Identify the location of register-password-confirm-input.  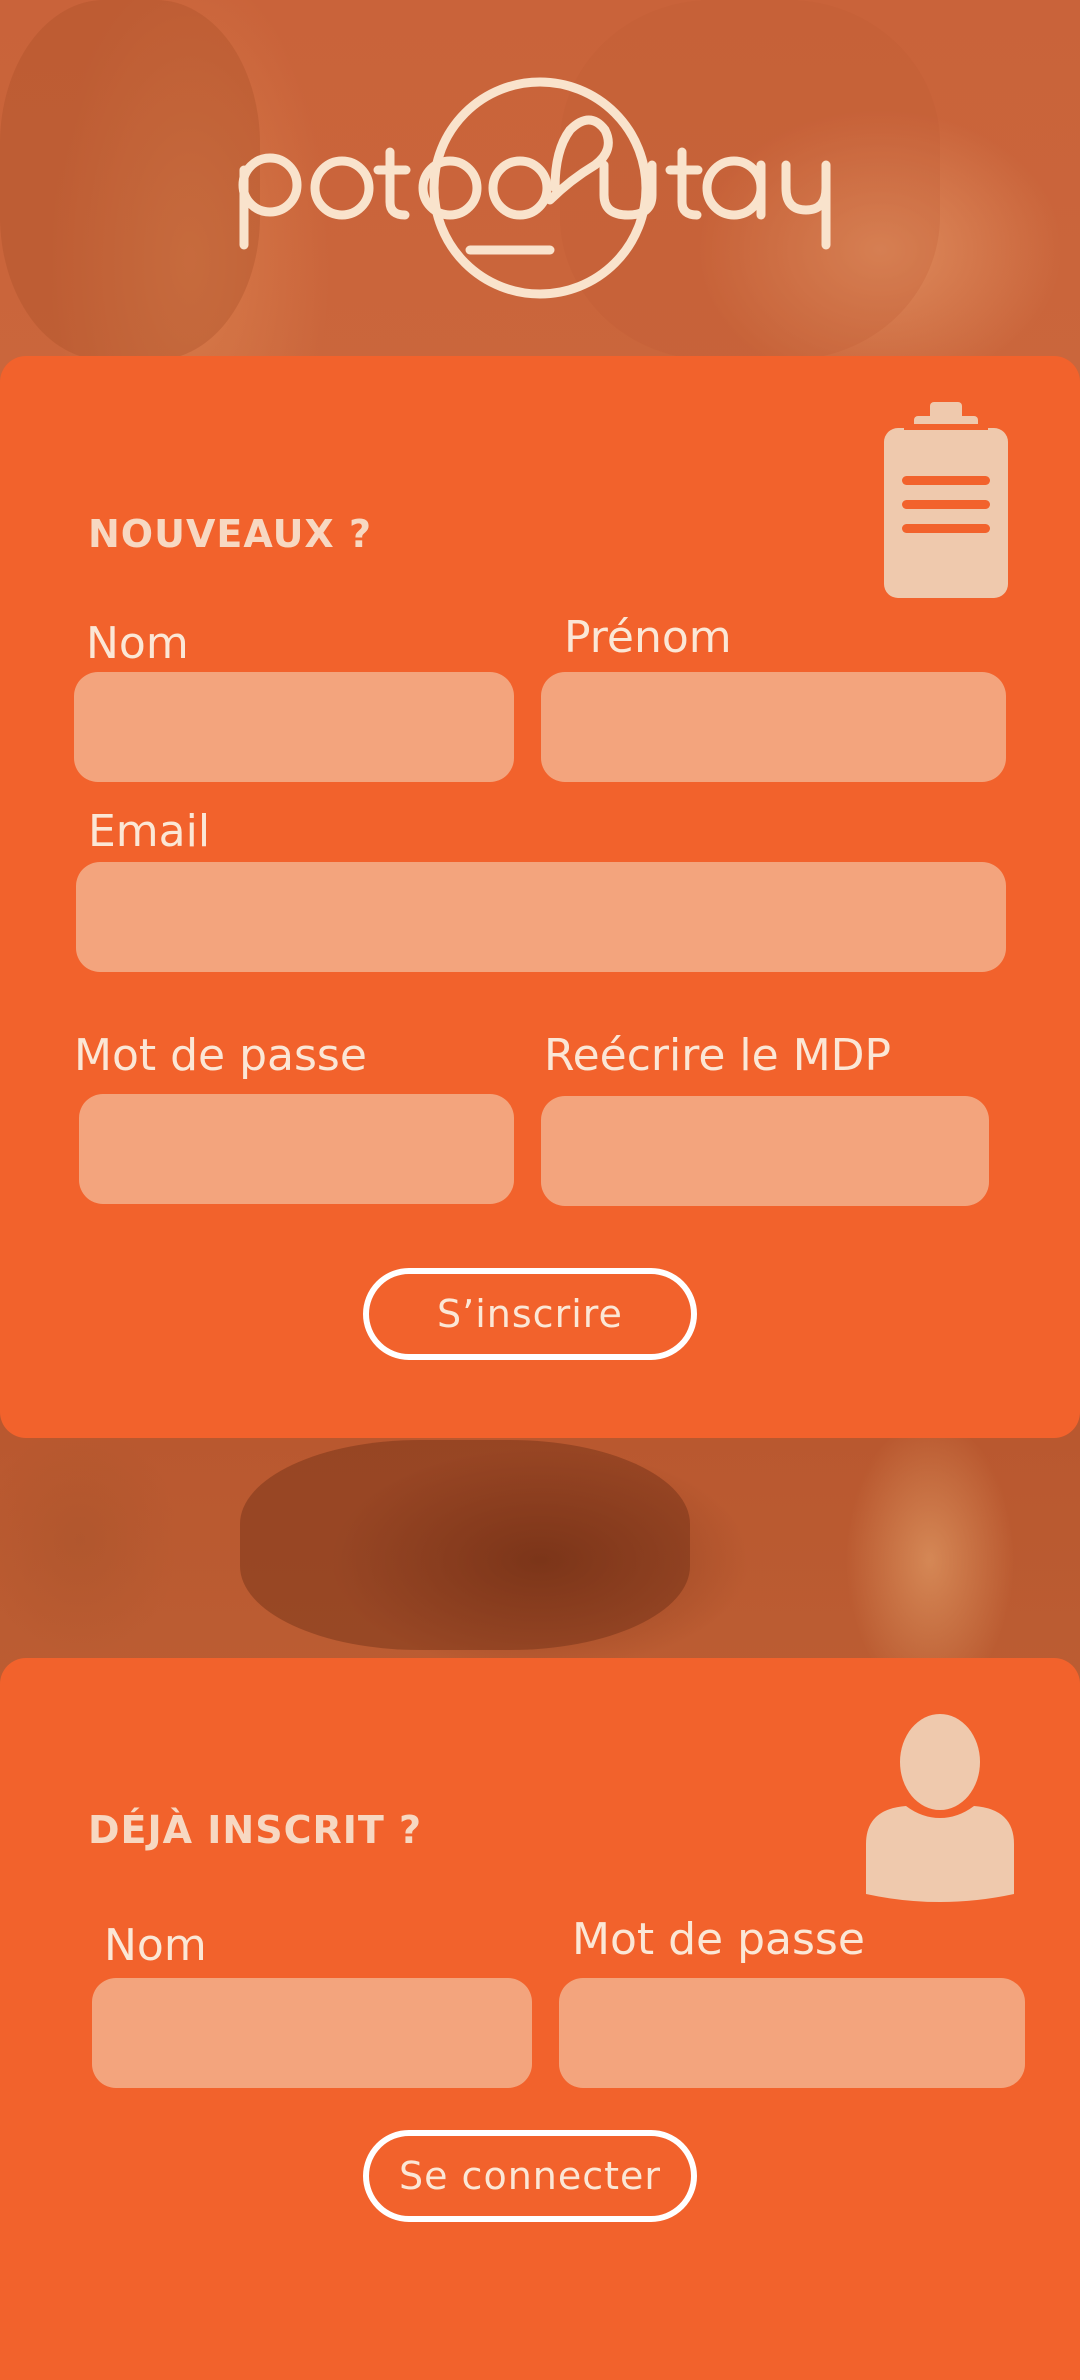
(765, 1151).